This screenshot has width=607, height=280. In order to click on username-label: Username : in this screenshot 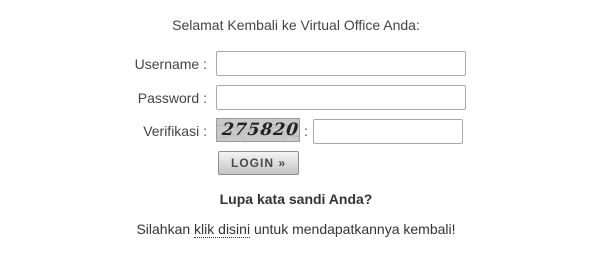, I will do `click(170, 64)`.